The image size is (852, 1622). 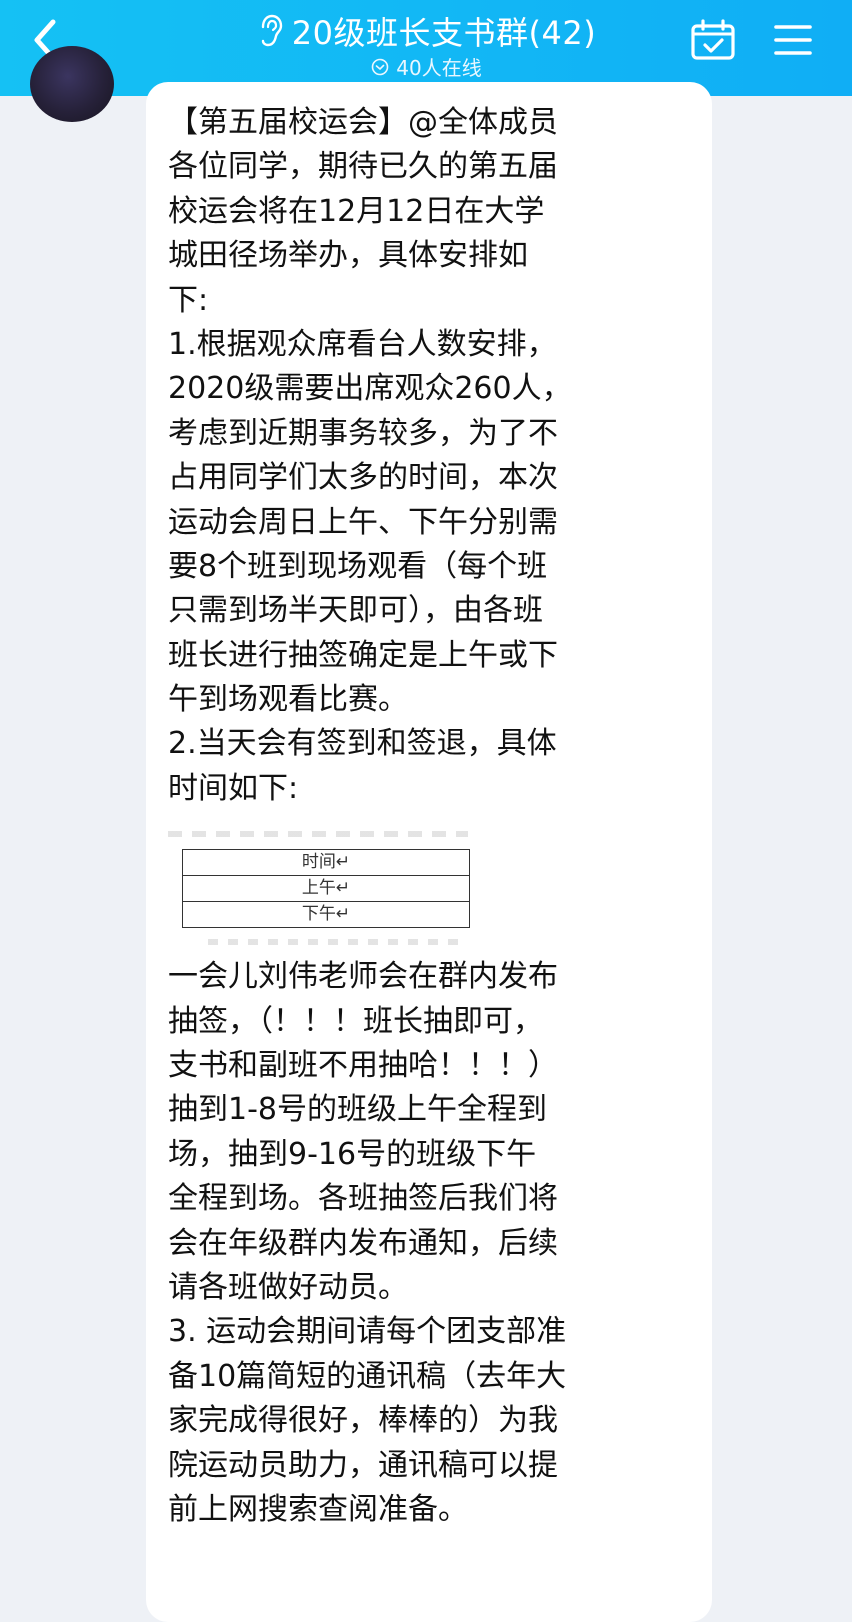 I want to click on message-line: 前上网搜索查阅准备。, so click(x=318, y=1509).